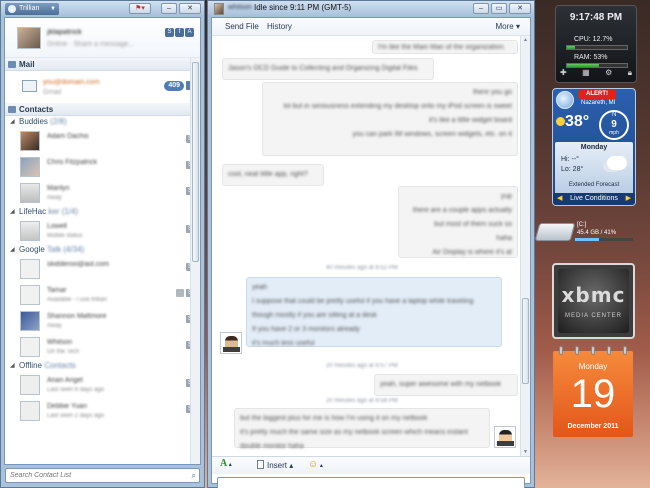  I want to click on xbmc-tile: xbmc MEDIA CENTER, so click(593, 301).